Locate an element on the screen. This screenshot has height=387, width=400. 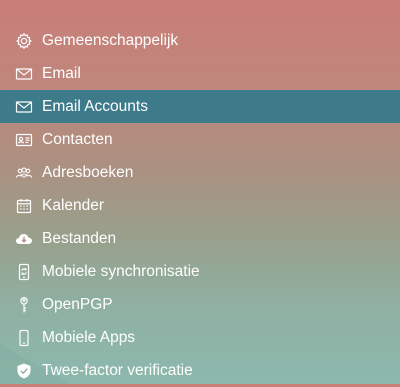
sidebar-item-label: Twee-factor verificatie is located at coordinates (117, 370).